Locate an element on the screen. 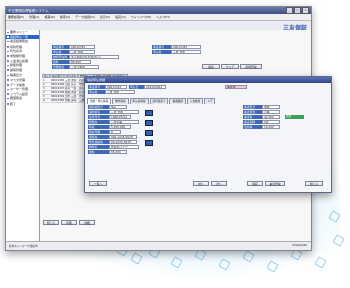 Image resolution: width=350 pixels, height=288 pixels. tab-guarantor: 連帯保証人 is located at coordinates (159, 101).